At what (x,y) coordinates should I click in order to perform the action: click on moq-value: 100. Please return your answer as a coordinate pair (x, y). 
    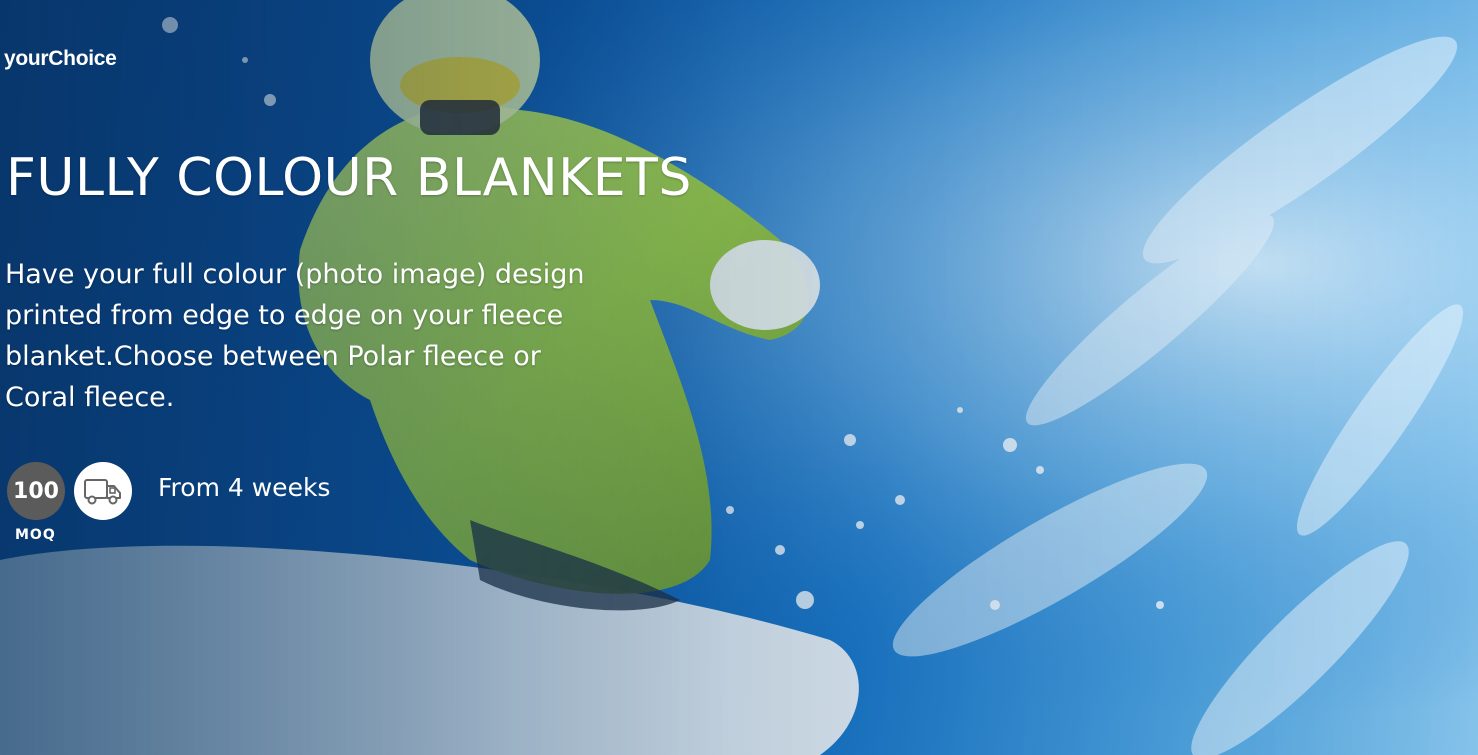
    Looking at the image, I should click on (36, 491).